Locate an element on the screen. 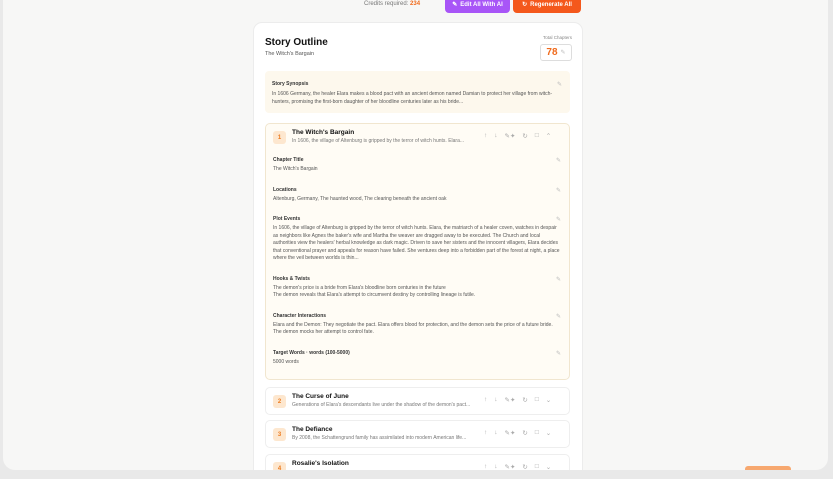  regenerate-all-button: ↻ Regenerate All is located at coordinates (547, 6).